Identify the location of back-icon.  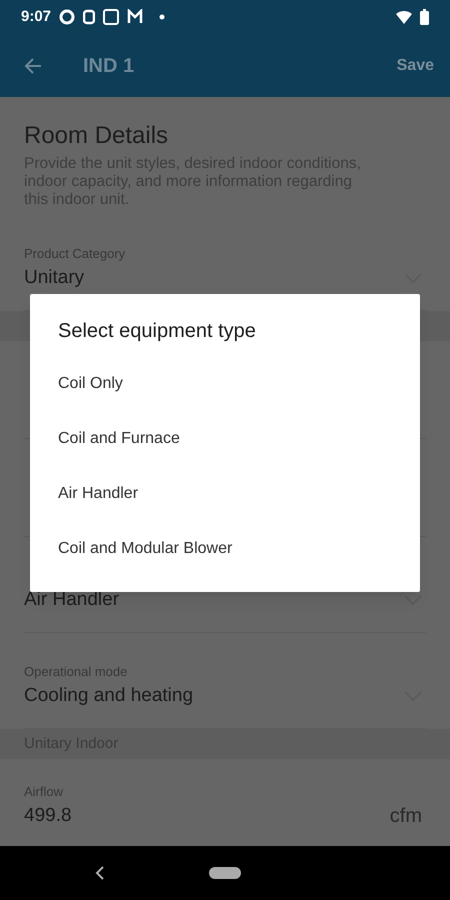
(100, 873).